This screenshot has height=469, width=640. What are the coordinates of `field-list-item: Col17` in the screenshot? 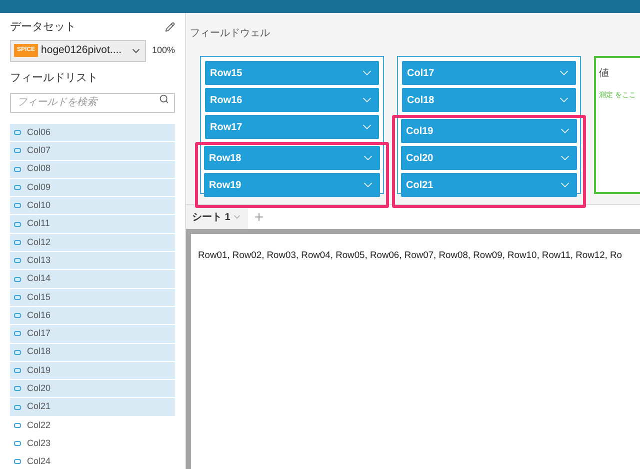 It's located at (92, 334).